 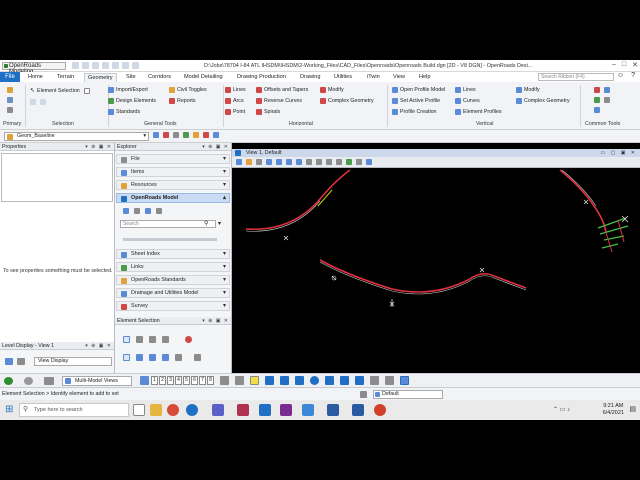 I want to click on onenote-icon, so click(x=286, y=410).